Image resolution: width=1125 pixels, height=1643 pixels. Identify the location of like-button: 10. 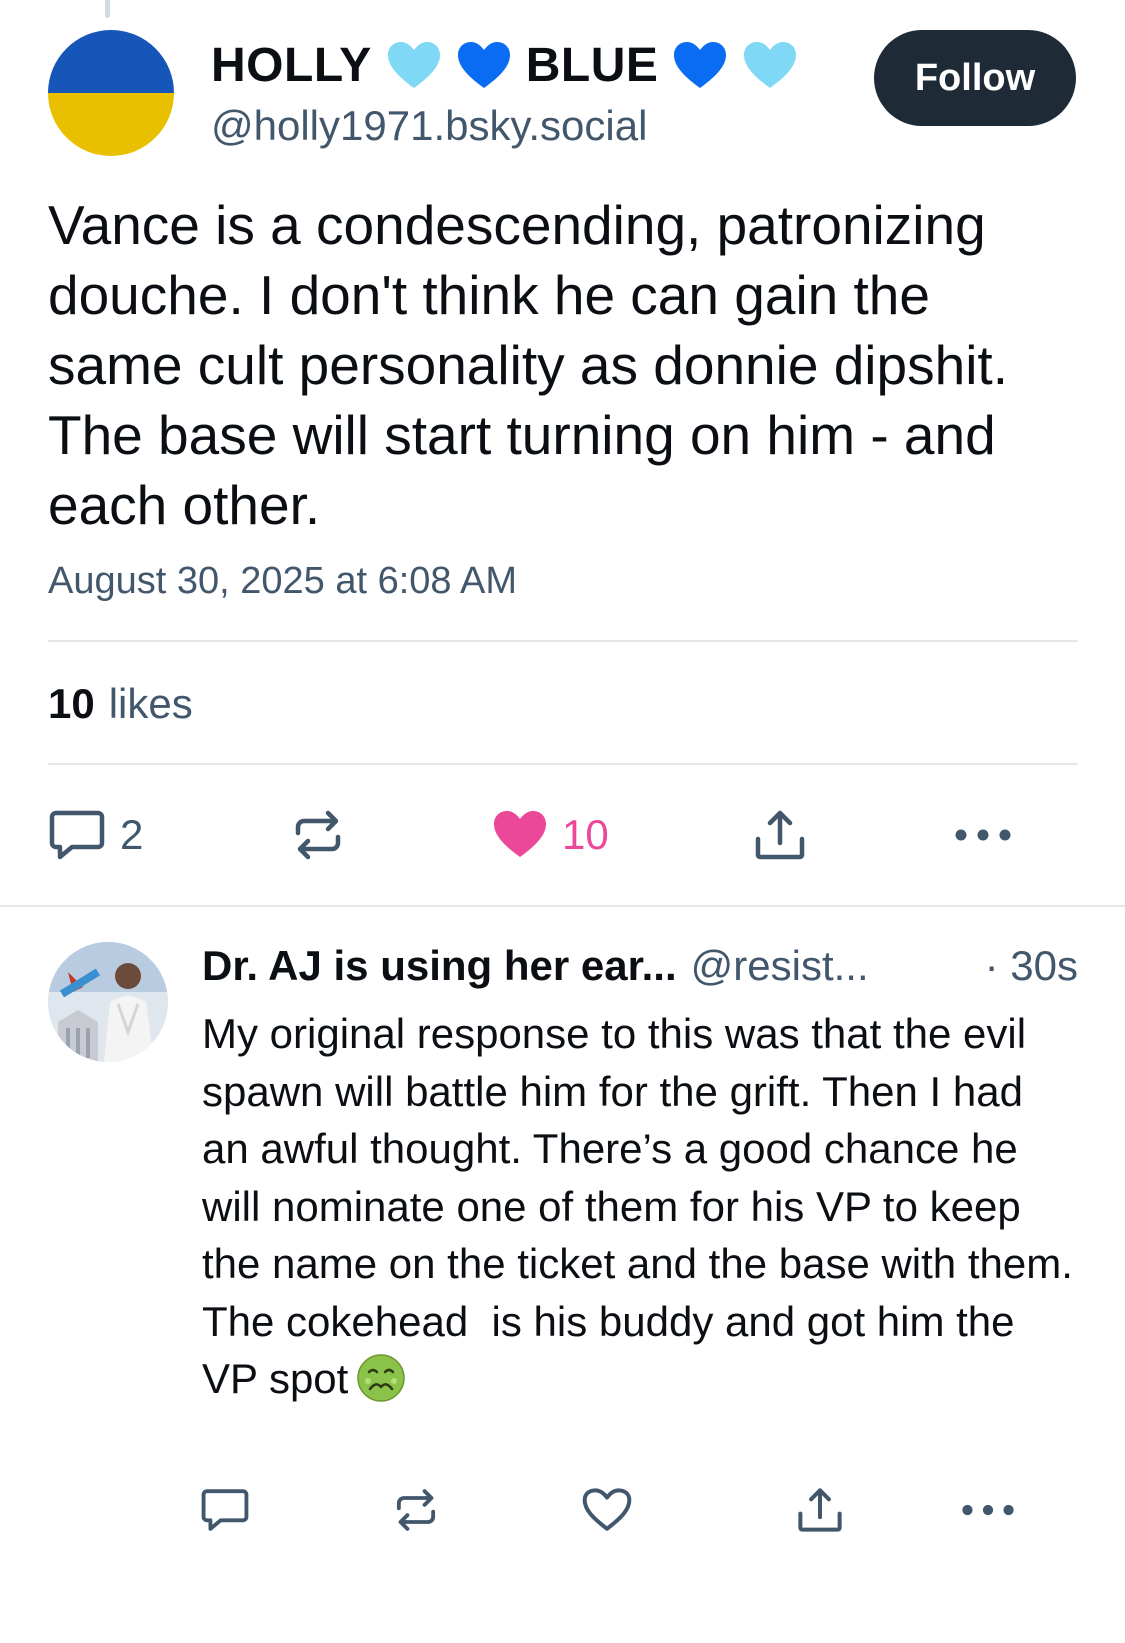
(550, 835).